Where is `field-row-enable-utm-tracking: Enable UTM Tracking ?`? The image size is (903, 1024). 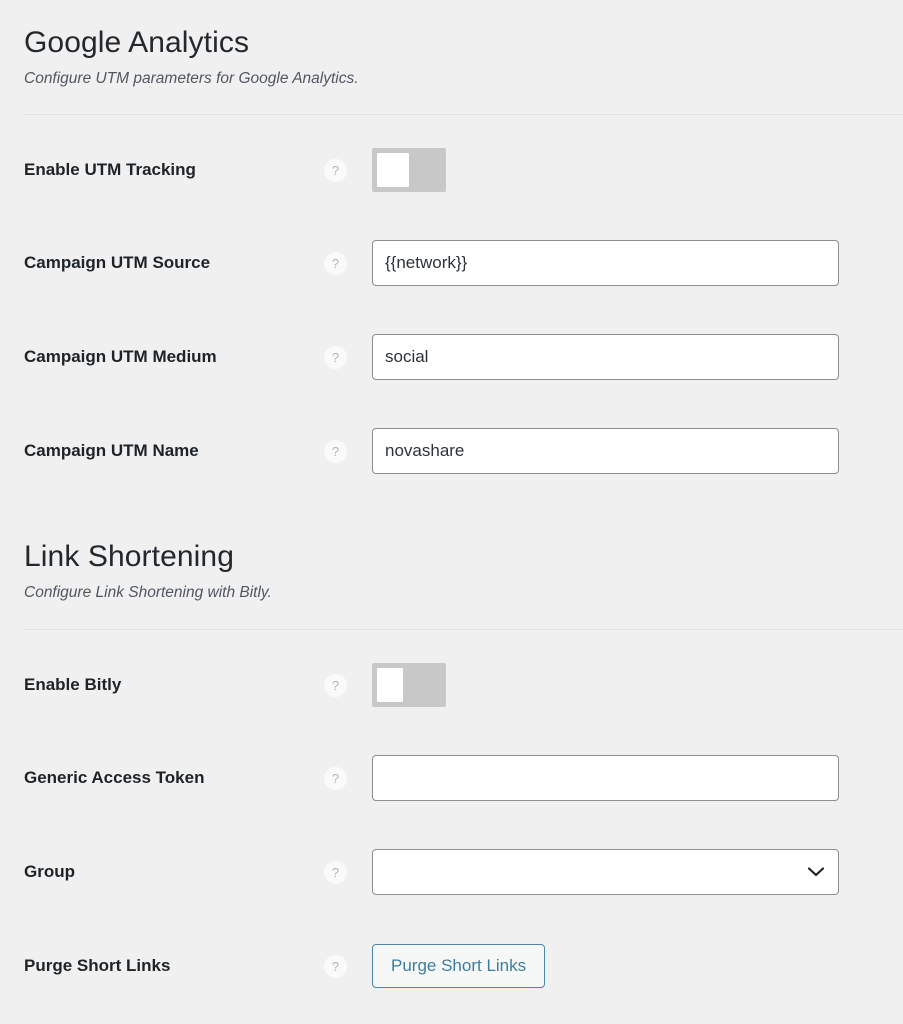 field-row-enable-utm-tracking: Enable UTM Tracking ? is located at coordinates (451, 170).